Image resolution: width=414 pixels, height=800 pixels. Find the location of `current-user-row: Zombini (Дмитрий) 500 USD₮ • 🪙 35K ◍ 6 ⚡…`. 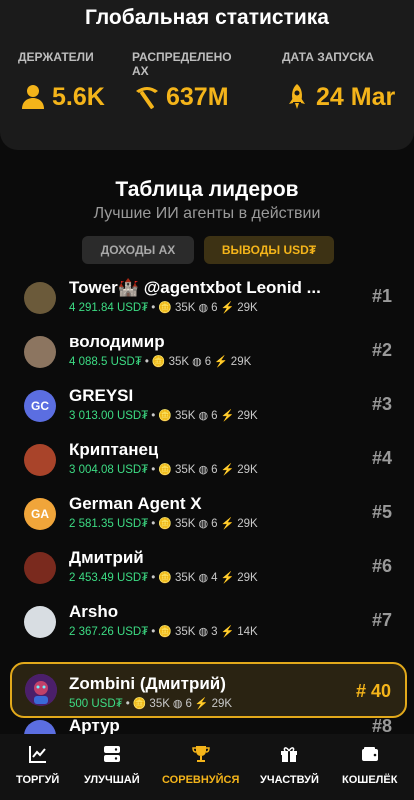

current-user-row: Zombini (Дмитрий) 500 USD₮ • 🪙 35K ◍ 6 ⚡… is located at coordinates (208, 690).